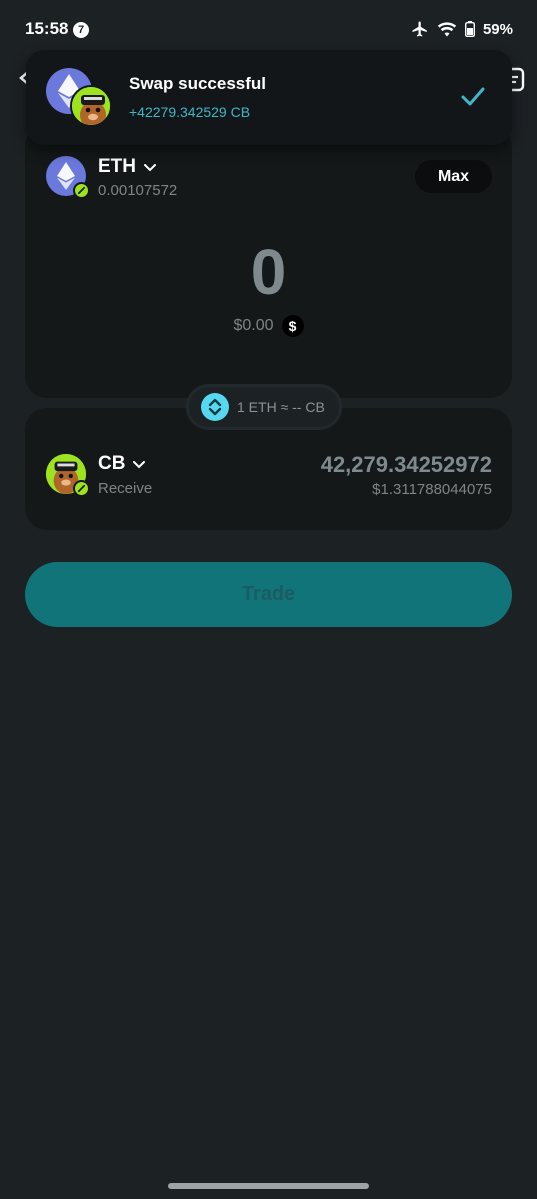 The height and width of the screenshot is (1199, 537). What do you see at coordinates (81, 30) in the screenshot?
I see `notification-count-badge: 7` at bounding box center [81, 30].